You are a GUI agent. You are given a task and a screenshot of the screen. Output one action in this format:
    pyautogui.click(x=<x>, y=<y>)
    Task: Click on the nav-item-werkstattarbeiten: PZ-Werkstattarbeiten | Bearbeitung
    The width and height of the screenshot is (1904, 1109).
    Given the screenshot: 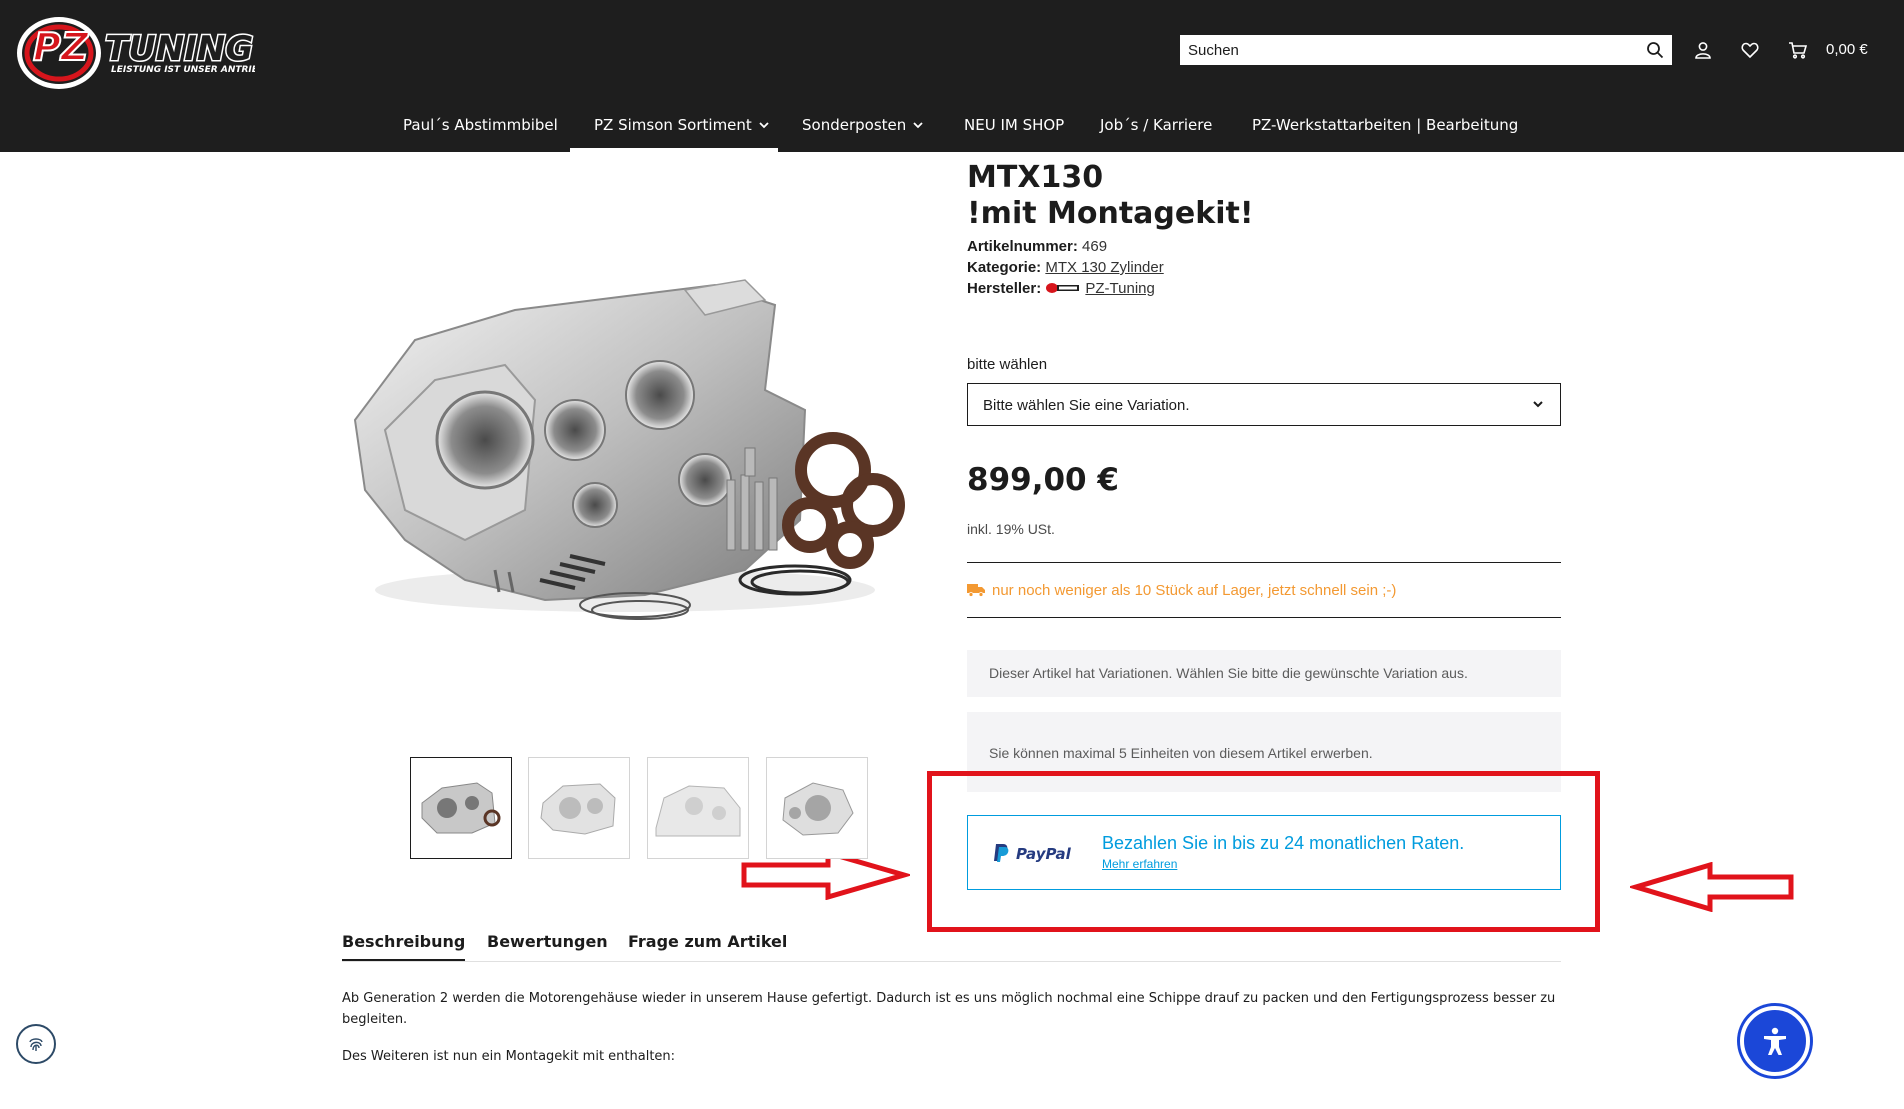 What is the action you would take?
    pyautogui.click(x=1385, y=125)
    